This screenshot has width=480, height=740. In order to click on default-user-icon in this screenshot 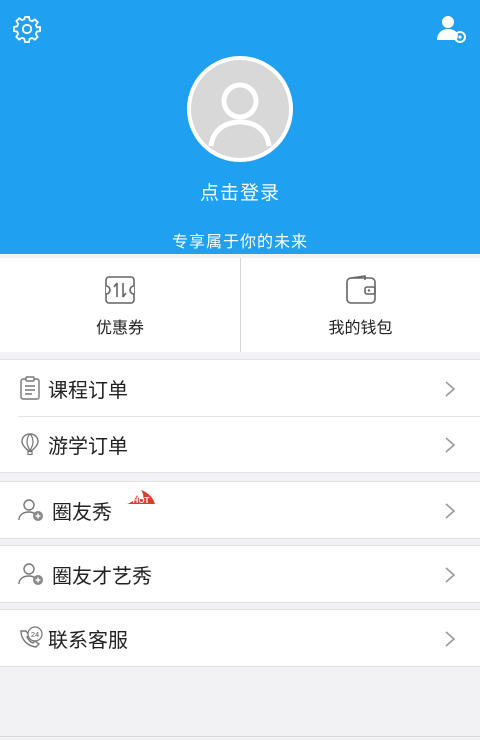, I will do `click(240, 114)`.